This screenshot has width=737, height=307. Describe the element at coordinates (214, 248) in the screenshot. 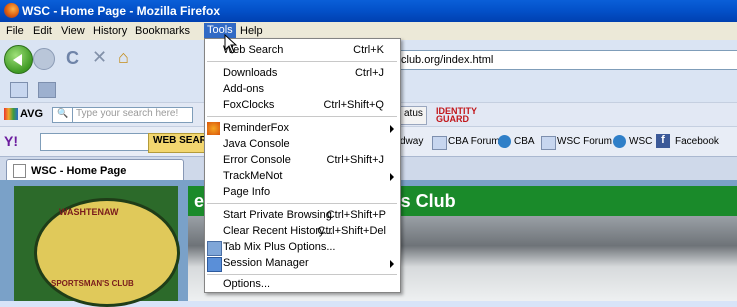

I see `tab-mix-plus-icon` at that location.